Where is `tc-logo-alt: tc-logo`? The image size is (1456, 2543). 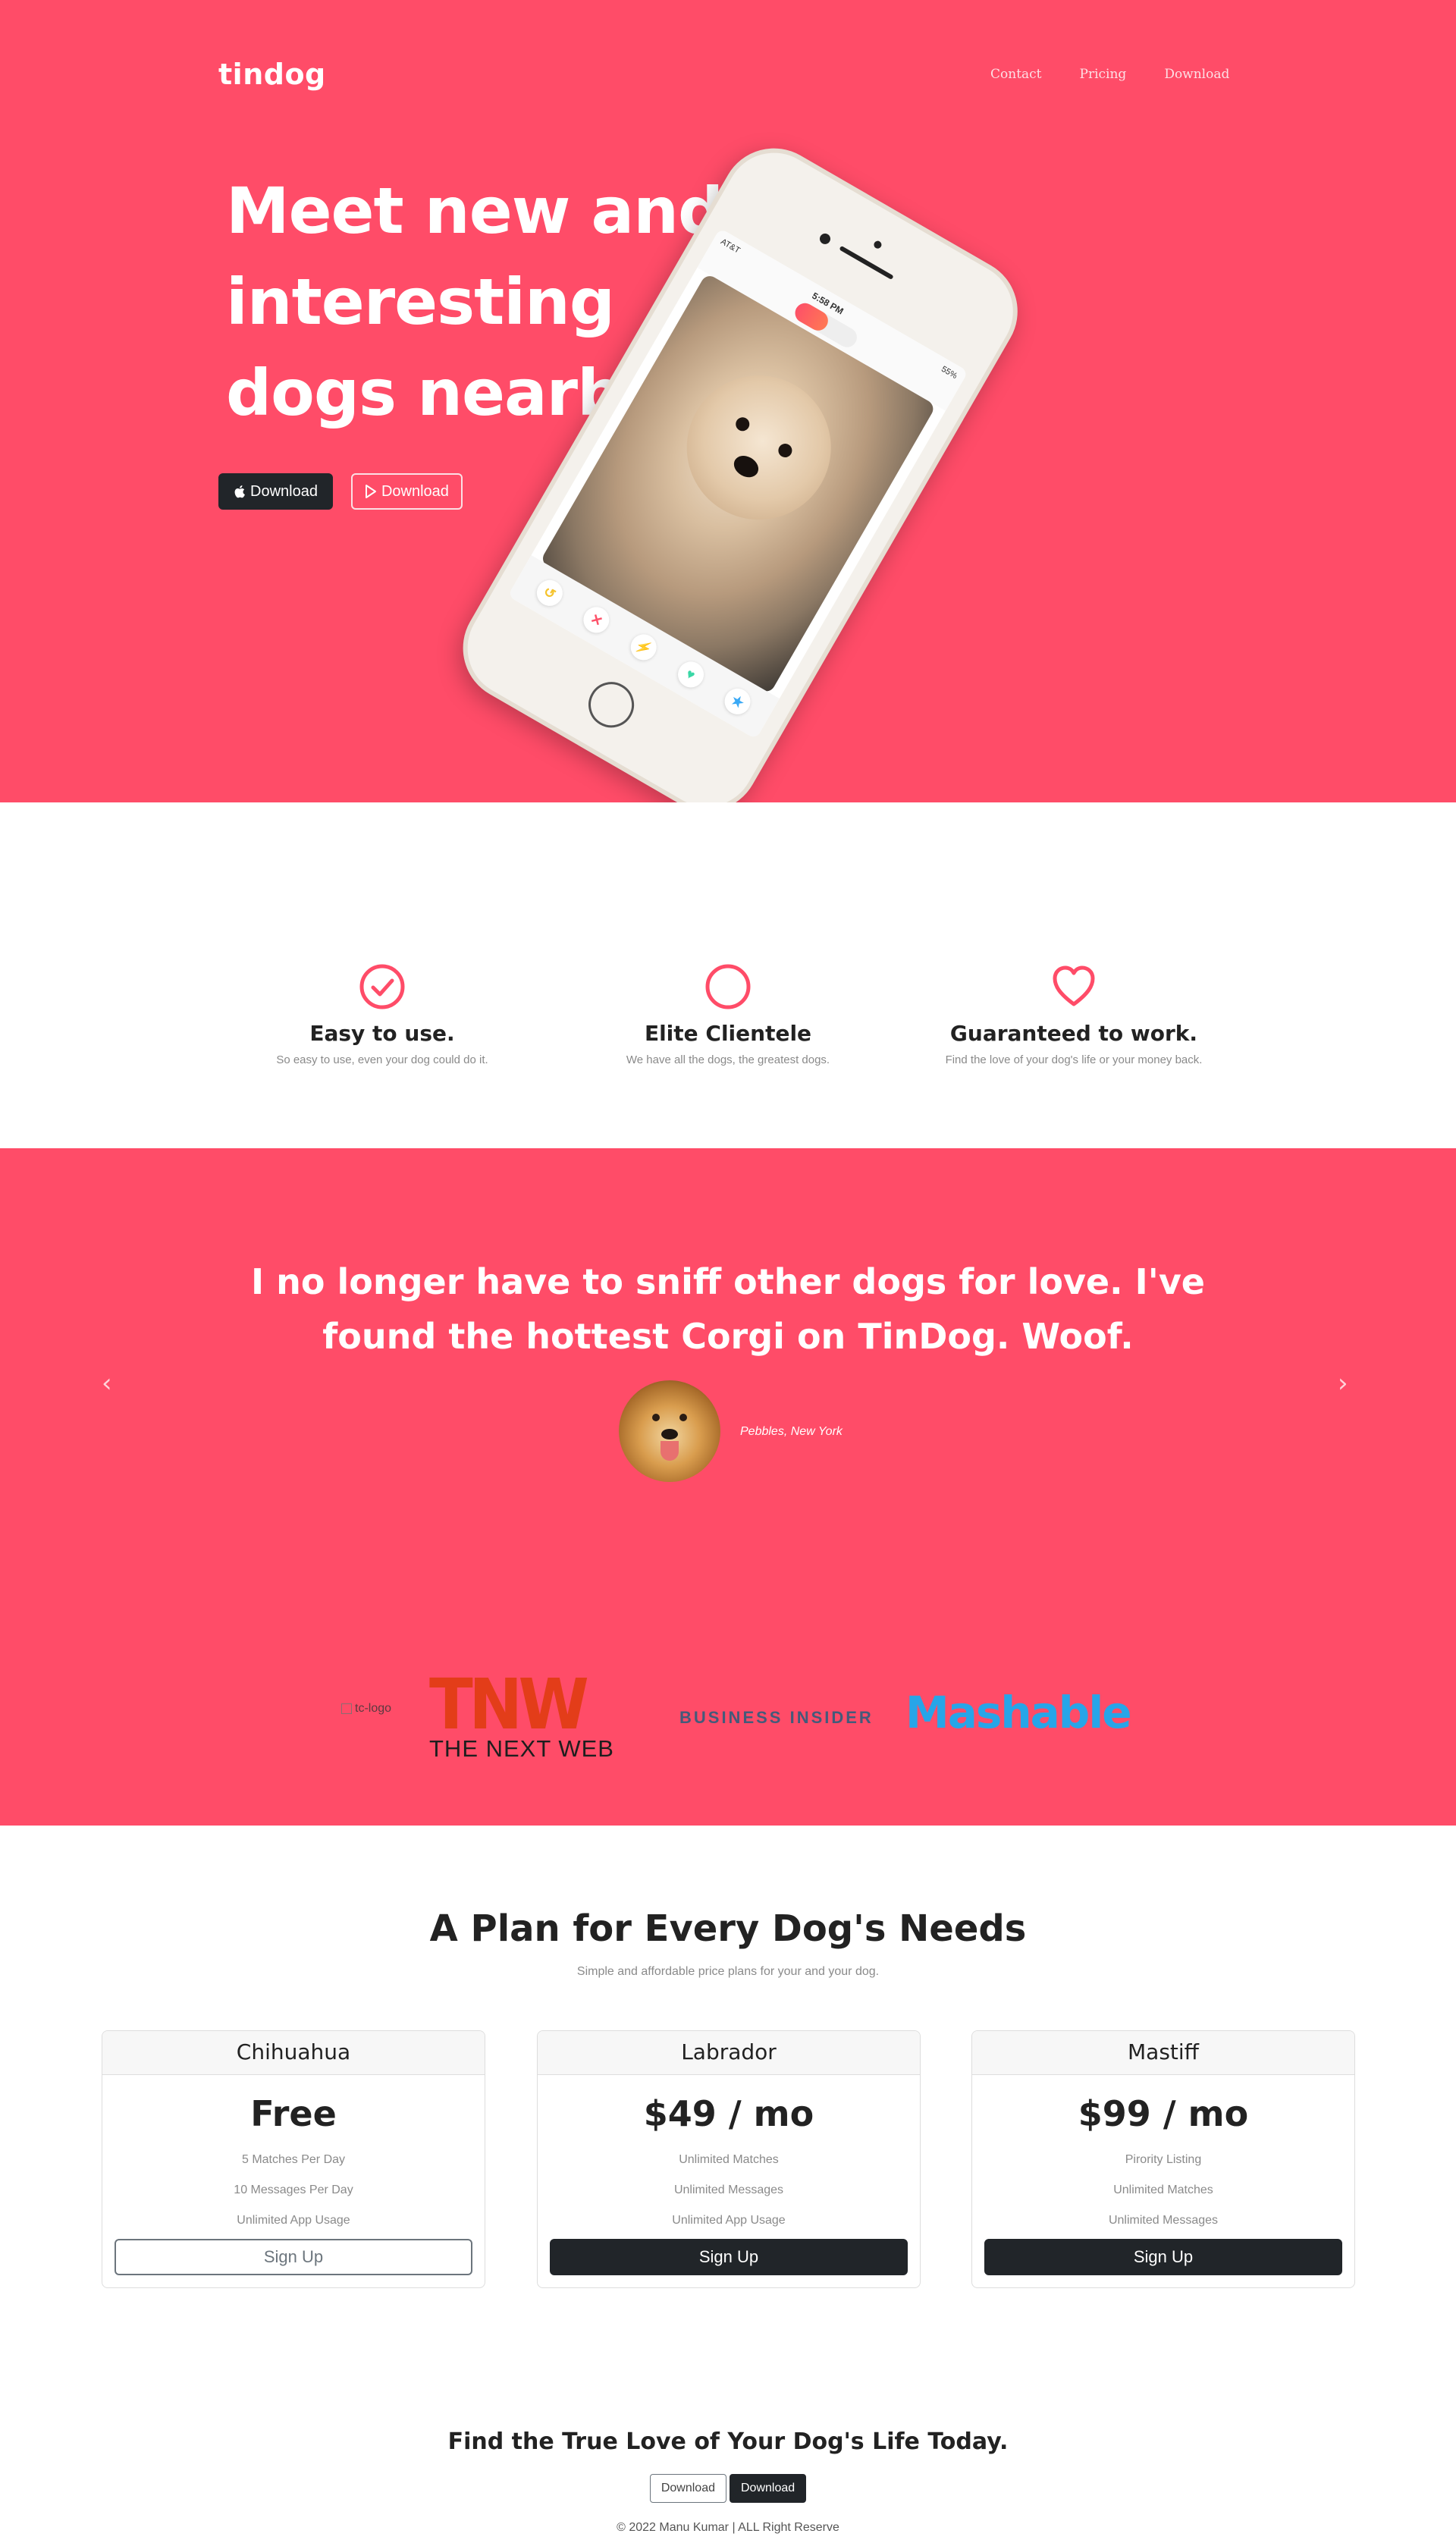
tc-logo-alt: tc-logo is located at coordinates (373, 1708).